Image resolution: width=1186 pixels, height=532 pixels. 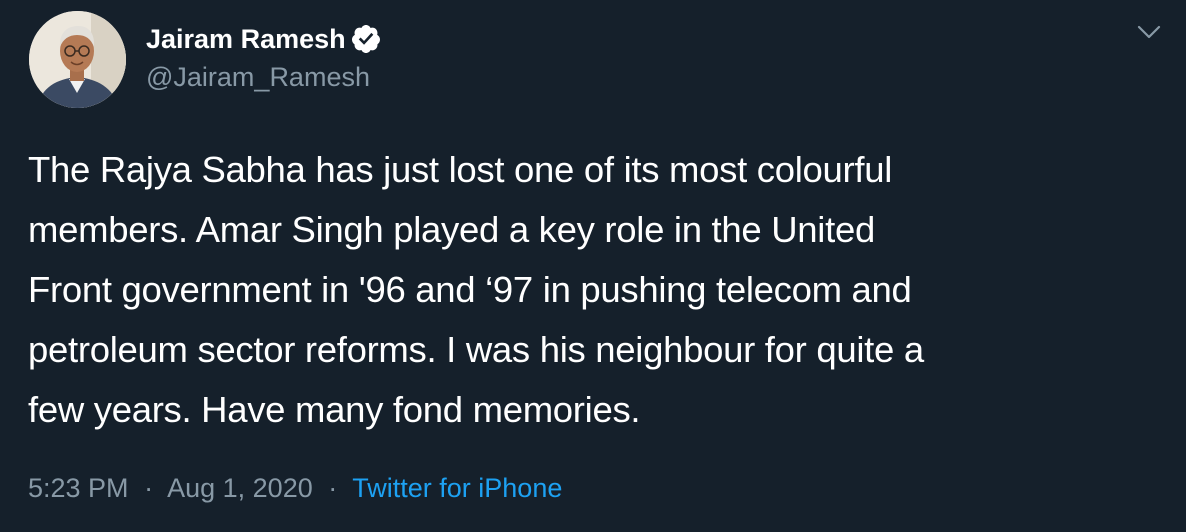 I want to click on author-name-row: Jairam Ramesh, so click(x=264, y=39).